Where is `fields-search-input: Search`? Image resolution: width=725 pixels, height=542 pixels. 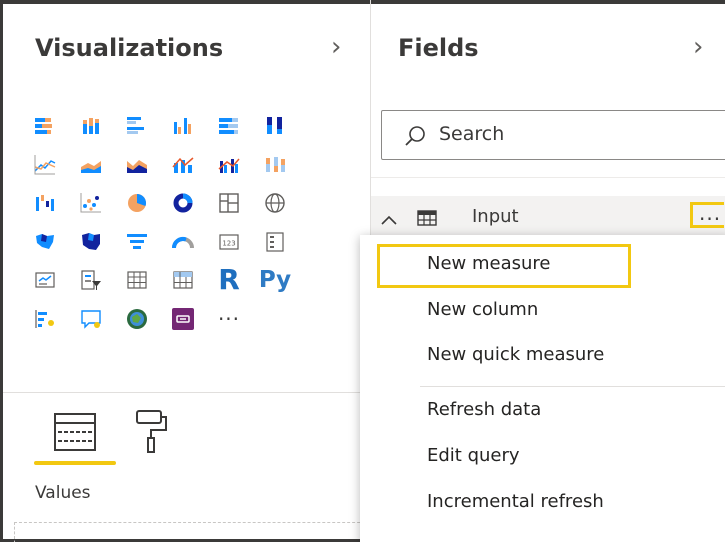
fields-search-input: Search is located at coordinates (553, 135).